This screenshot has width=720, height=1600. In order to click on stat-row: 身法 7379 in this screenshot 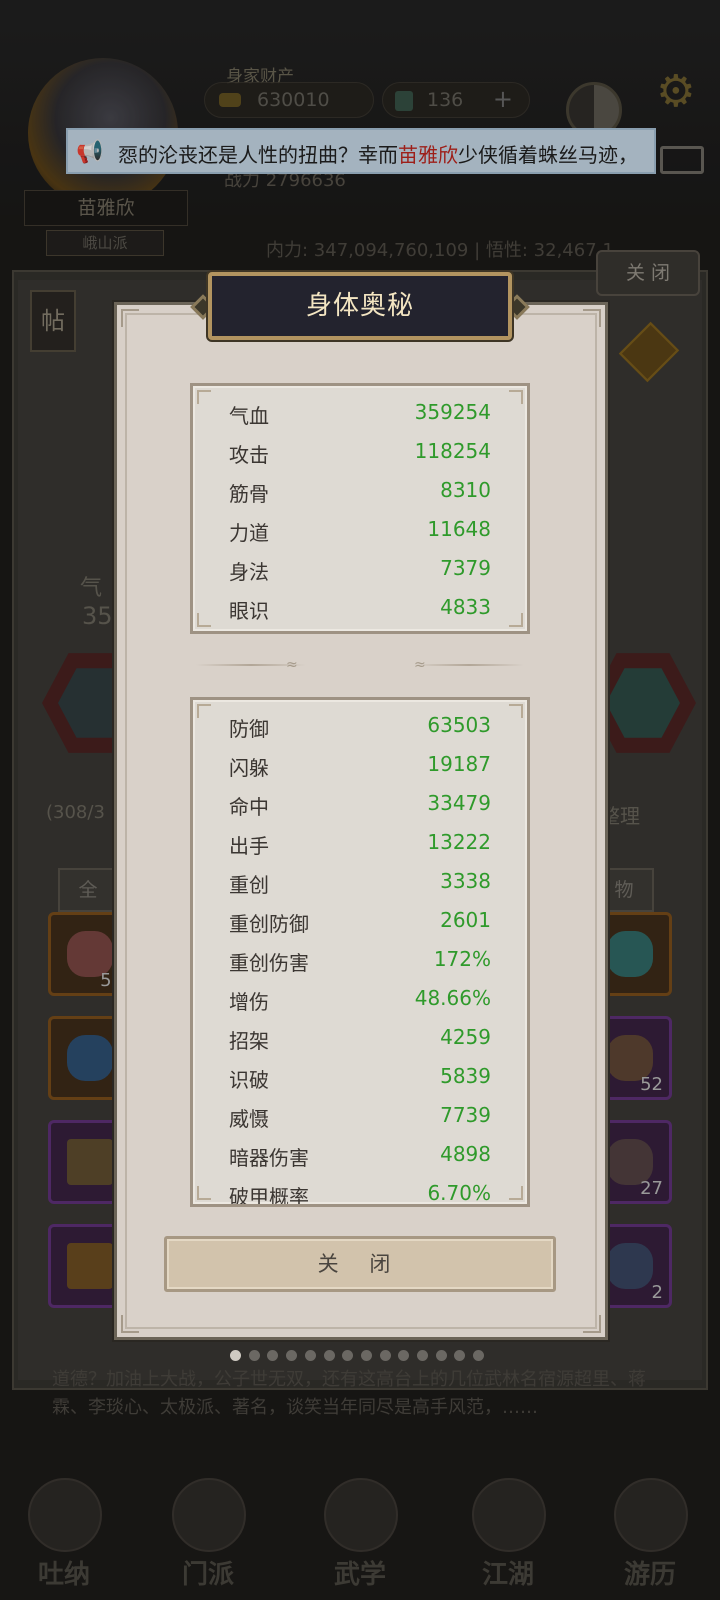, I will do `click(360, 567)`.